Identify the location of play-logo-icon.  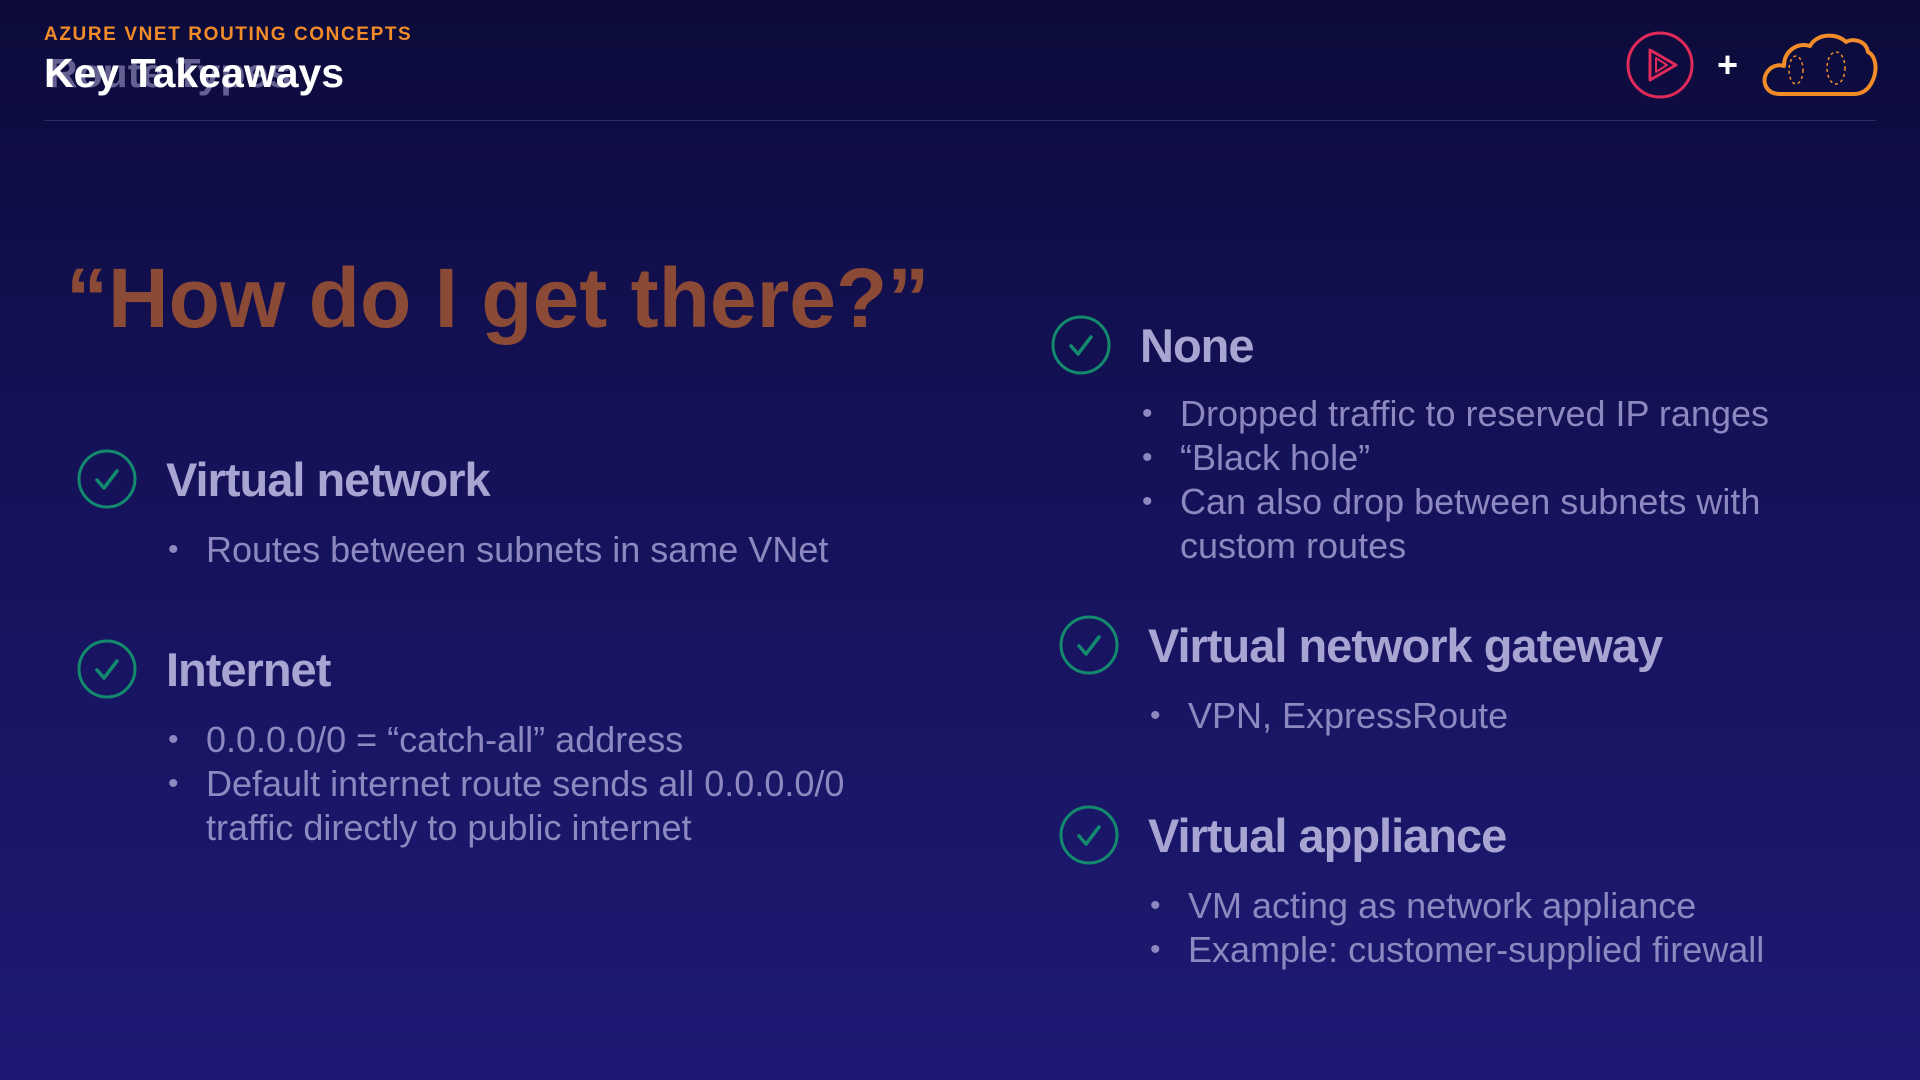
(1660, 65).